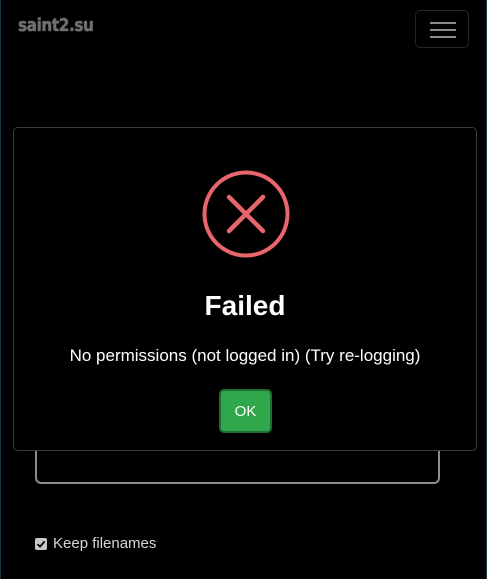  I want to click on brand-logo-link: saint2.su, so click(56, 25).